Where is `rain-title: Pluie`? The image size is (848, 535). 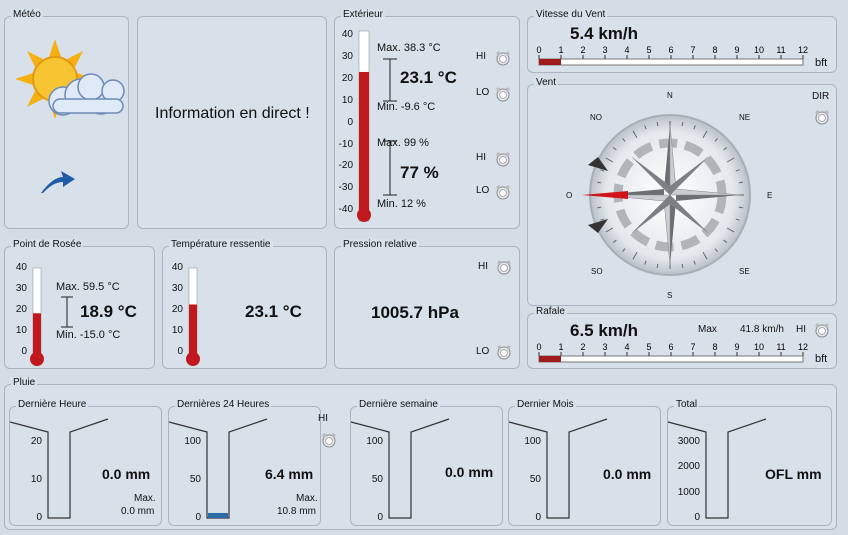
rain-title: Pluie is located at coordinates (24, 382).